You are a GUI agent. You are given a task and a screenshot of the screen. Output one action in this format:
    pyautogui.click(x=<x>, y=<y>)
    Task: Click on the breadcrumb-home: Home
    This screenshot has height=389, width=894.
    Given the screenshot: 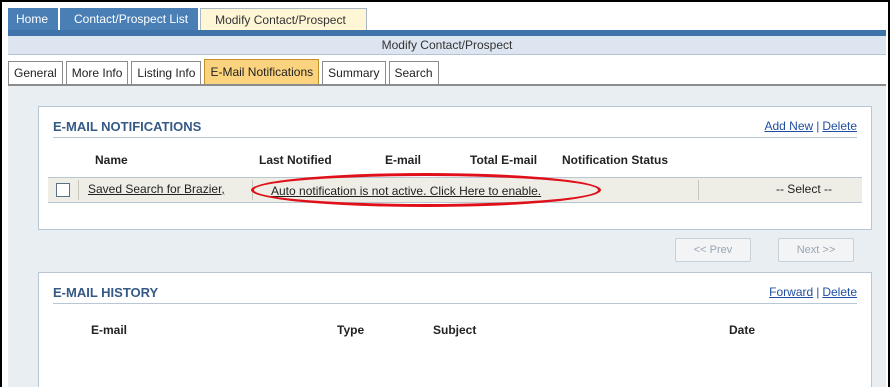 What is the action you would take?
    pyautogui.click(x=33, y=19)
    